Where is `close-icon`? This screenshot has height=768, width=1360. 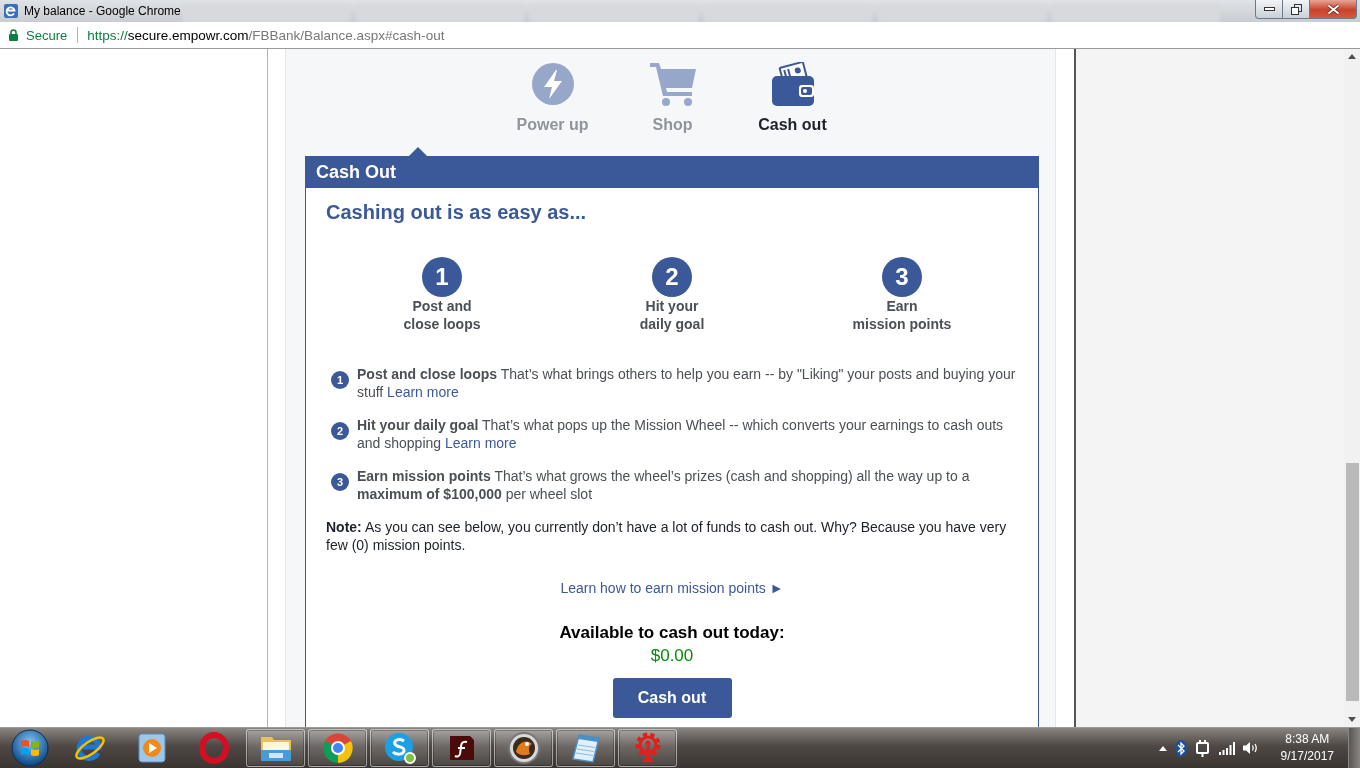
close-icon is located at coordinates (1333, 9).